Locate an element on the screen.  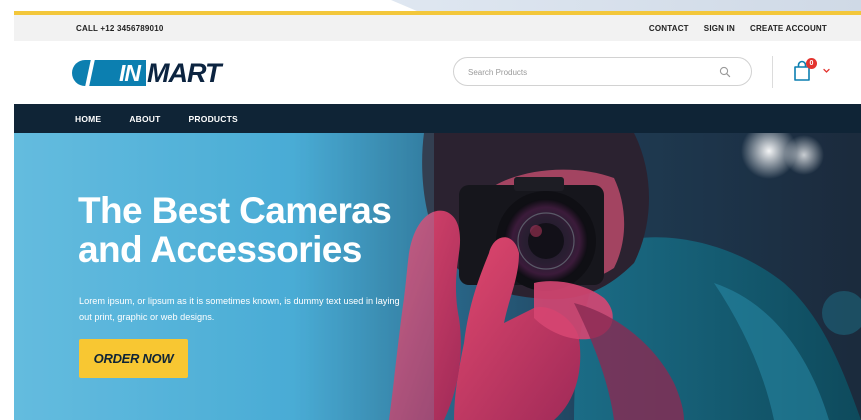
top-links: CONTACT SIGN IN CREATE ACCOUNT is located at coordinates (738, 28).